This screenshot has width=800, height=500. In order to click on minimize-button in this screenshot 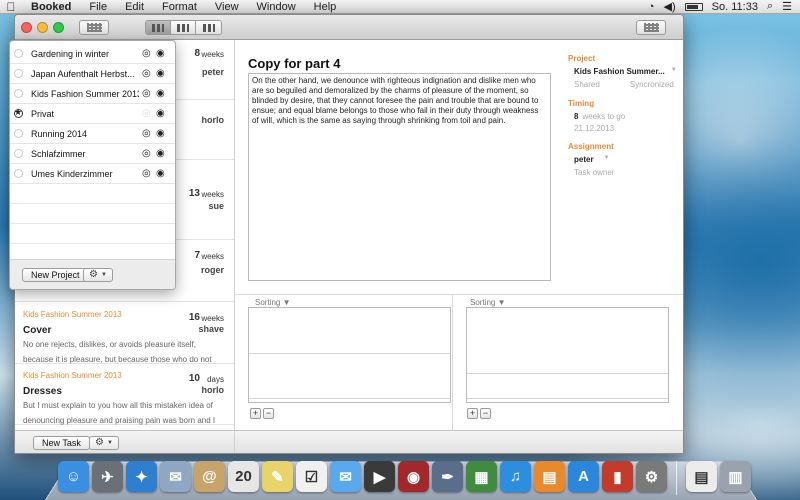, I will do `click(42, 27)`.